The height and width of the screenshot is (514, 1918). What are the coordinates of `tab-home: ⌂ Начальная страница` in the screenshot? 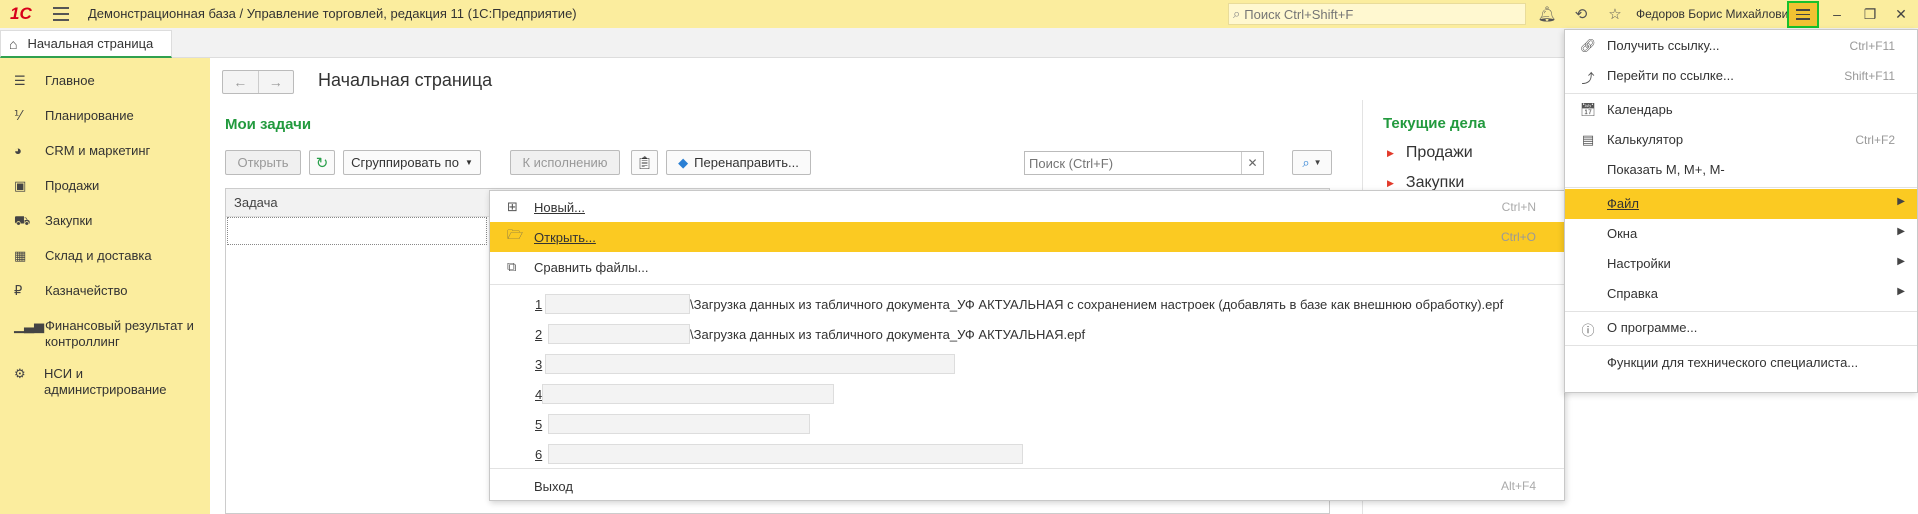 It's located at (86, 44).